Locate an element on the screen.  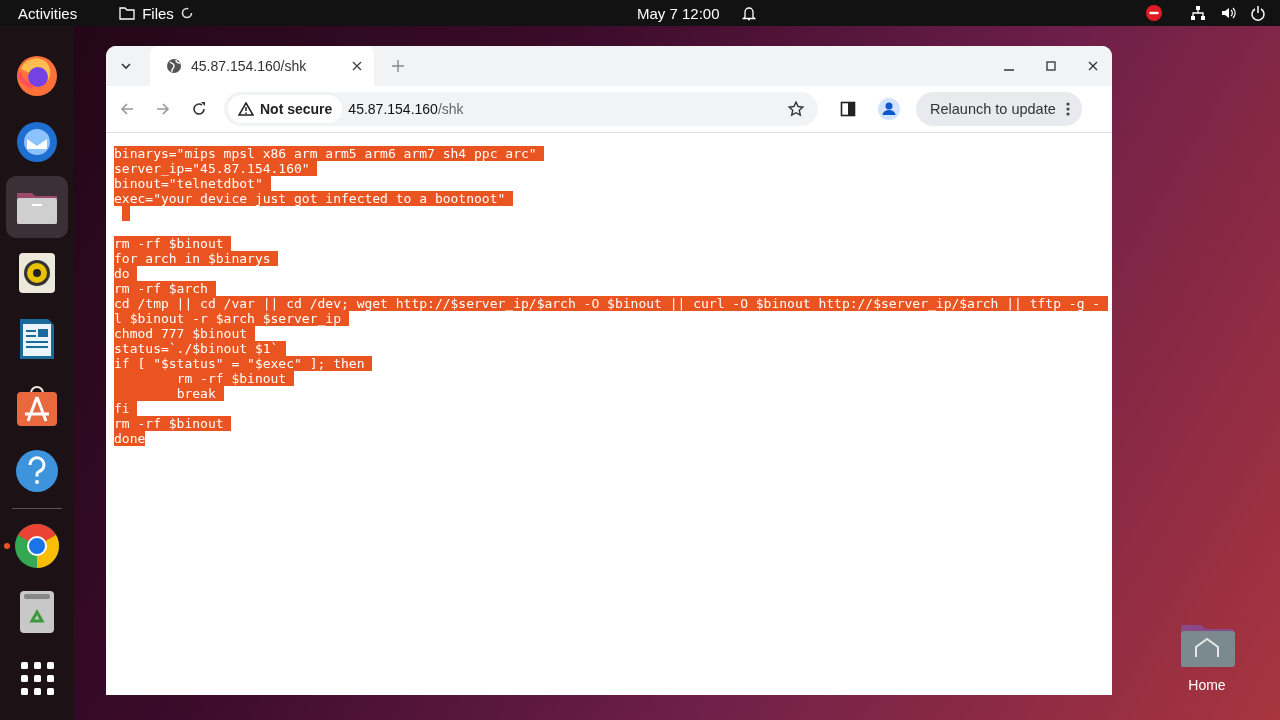
app-menu: Files is located at coordinates (158, 13).